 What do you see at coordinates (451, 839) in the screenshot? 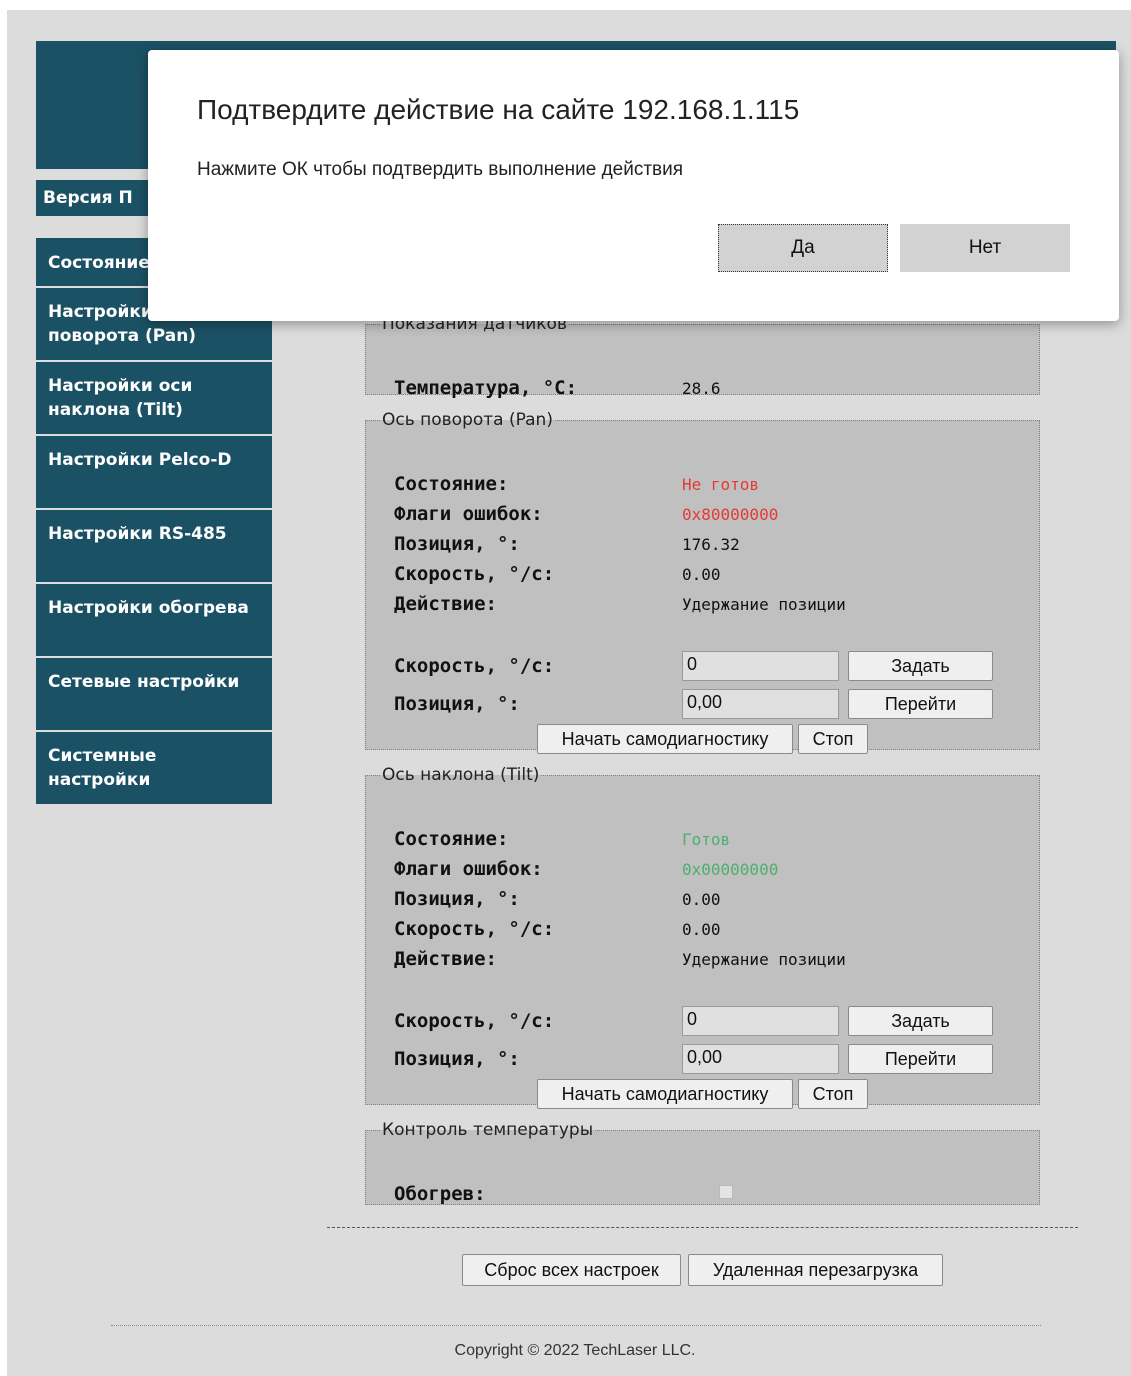
I see `tilt-state-label: Состояние:` at bounding box center [451, 839].